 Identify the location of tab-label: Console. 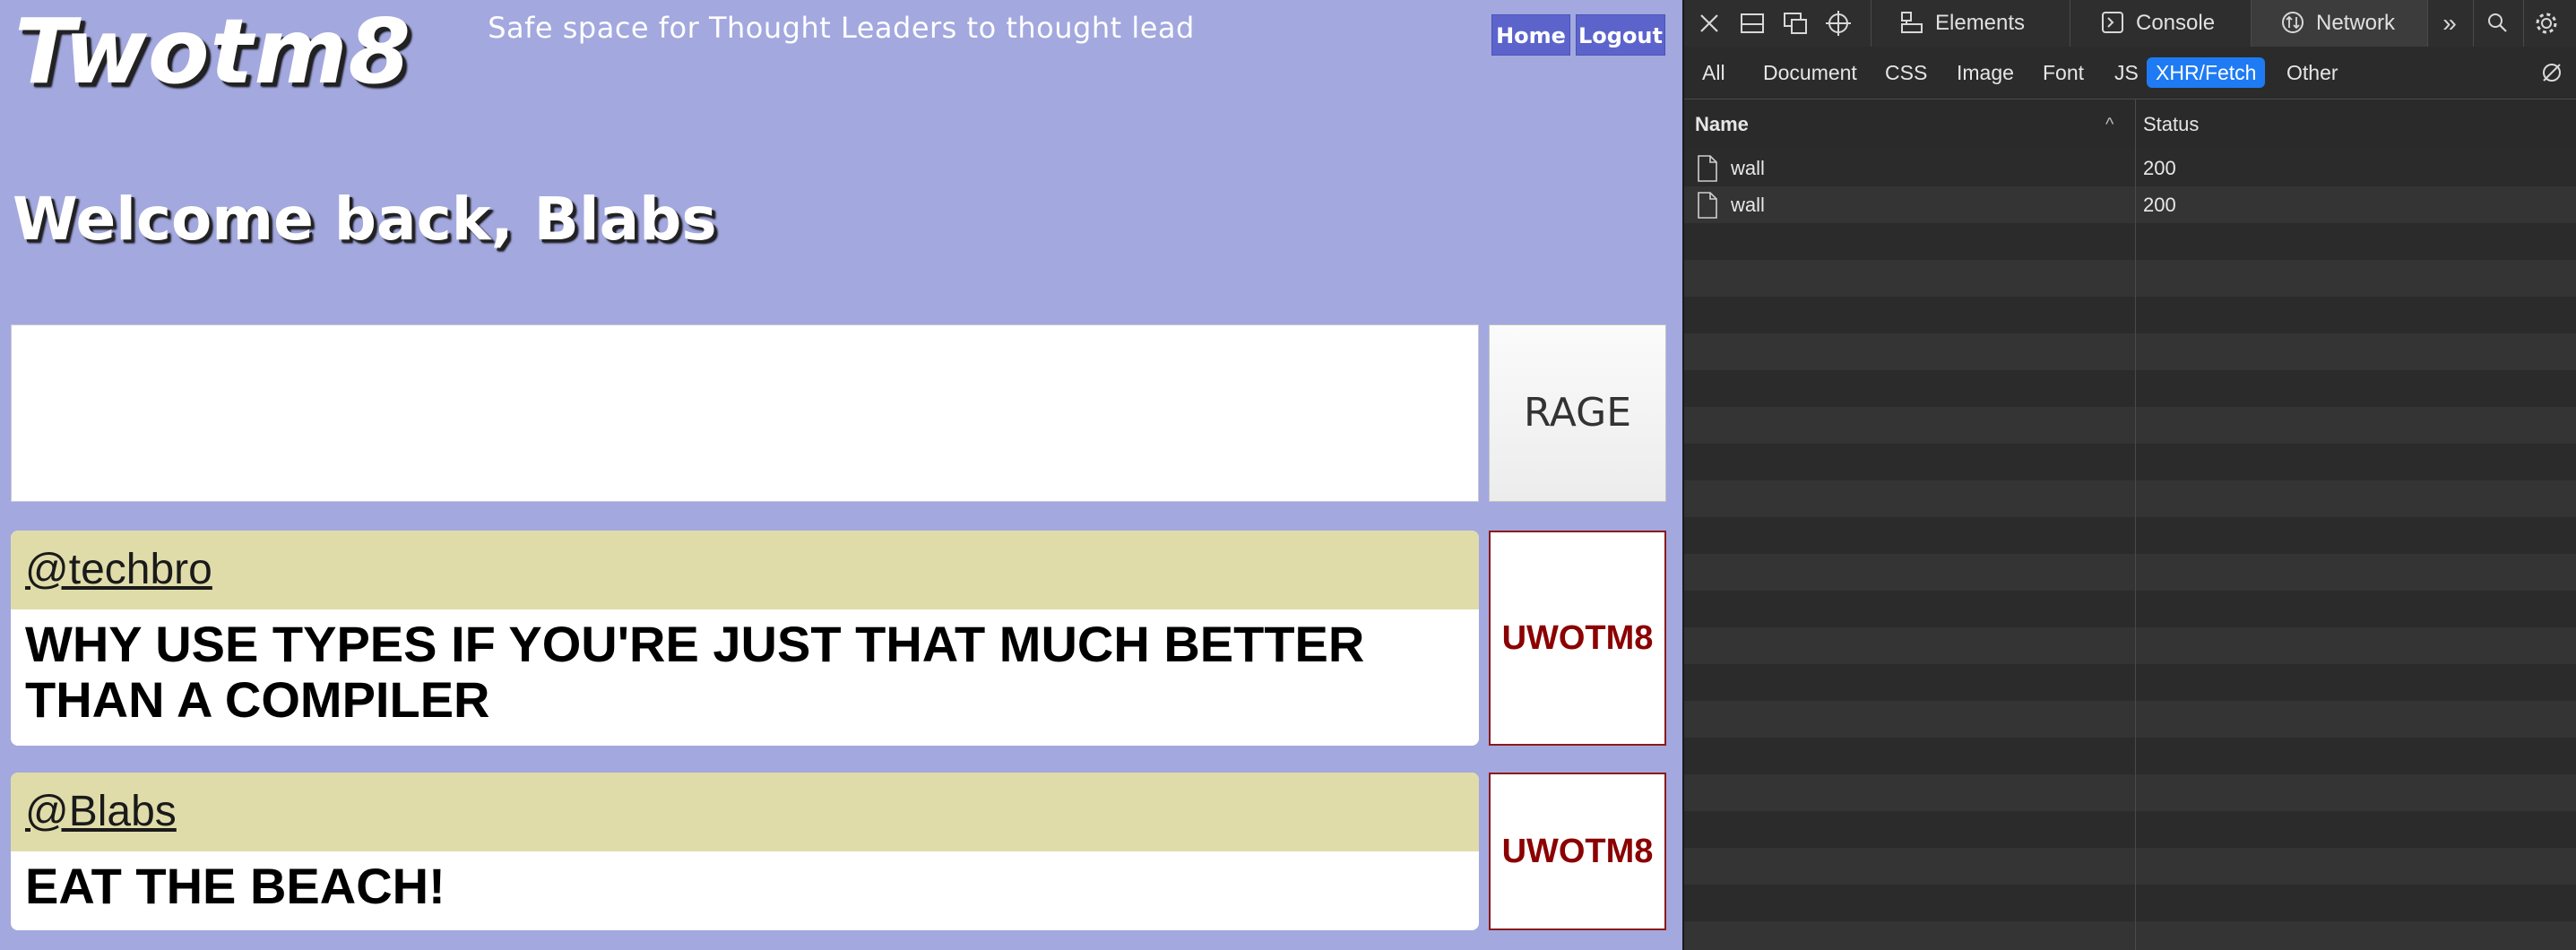
(2176, 23).